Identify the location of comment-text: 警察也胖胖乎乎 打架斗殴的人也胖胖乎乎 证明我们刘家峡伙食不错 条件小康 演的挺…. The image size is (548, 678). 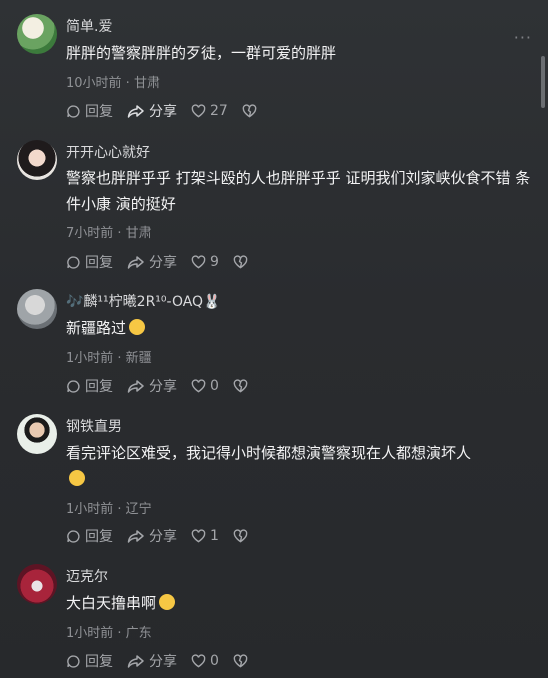
(298, 191).